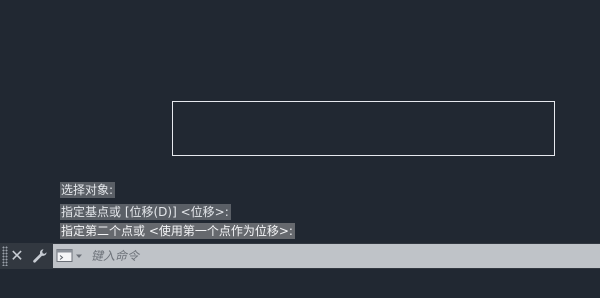 This screenshot has width=600, height=298. What do you see at coordinates (5, 256) in the screenshot?
I see `drag-grip-handle` at bounding box center [5, 256].